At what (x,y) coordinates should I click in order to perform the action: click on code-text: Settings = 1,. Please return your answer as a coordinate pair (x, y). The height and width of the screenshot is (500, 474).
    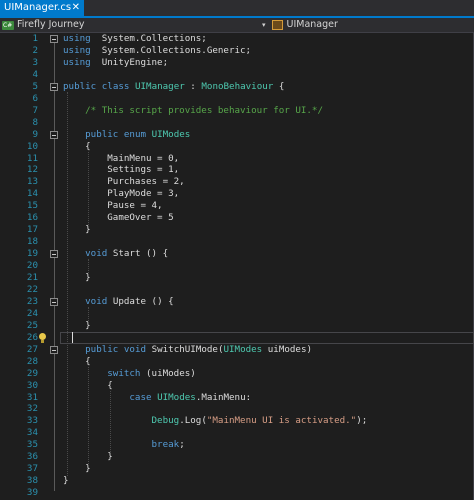
    Looking at the image, I should click on (121, 170).